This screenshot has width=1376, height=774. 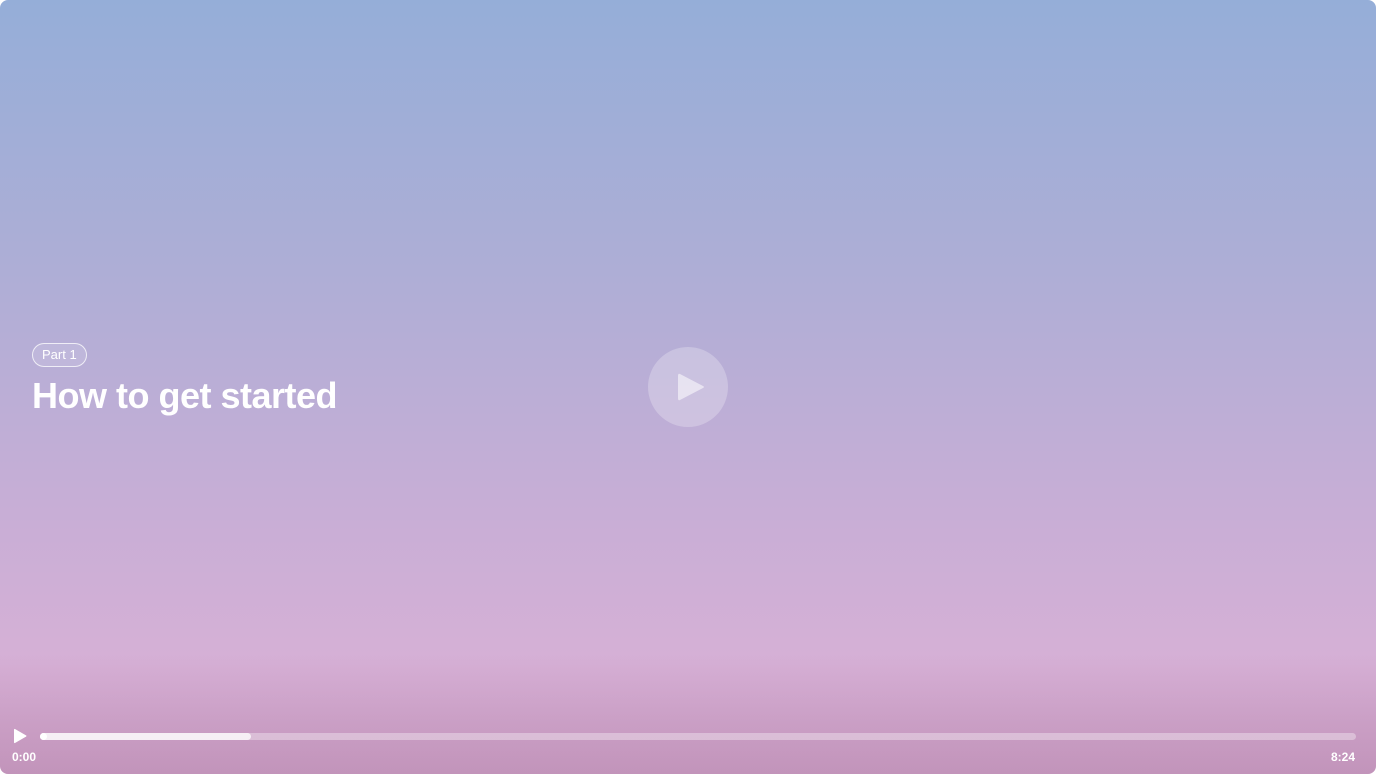 I want to click on part-badge: Part 1, so click(x=59, y=355).